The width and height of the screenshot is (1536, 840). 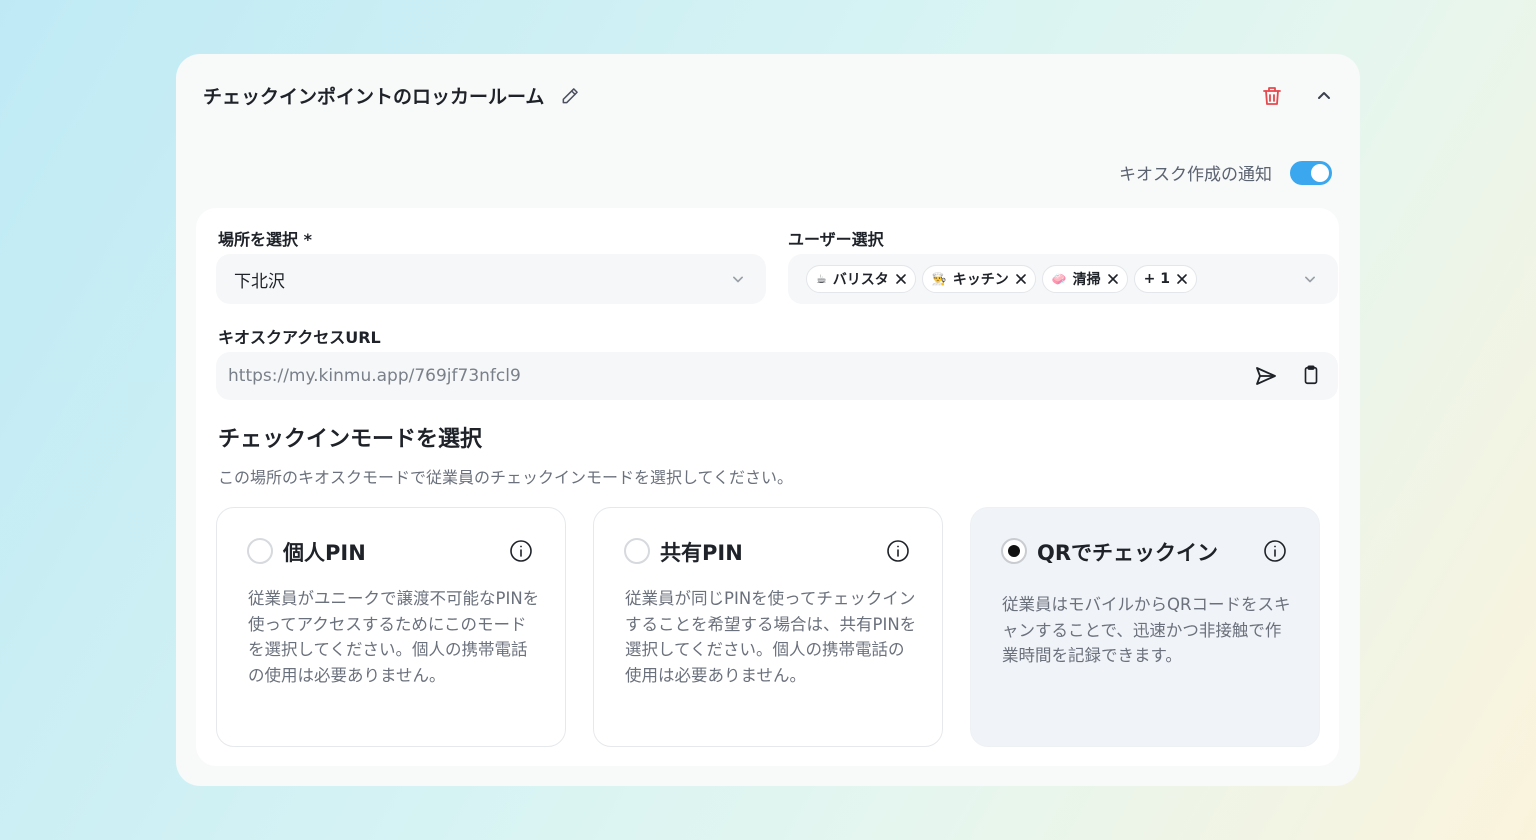 I want to click on clipboard-icon, so click(x=1311, y=375).